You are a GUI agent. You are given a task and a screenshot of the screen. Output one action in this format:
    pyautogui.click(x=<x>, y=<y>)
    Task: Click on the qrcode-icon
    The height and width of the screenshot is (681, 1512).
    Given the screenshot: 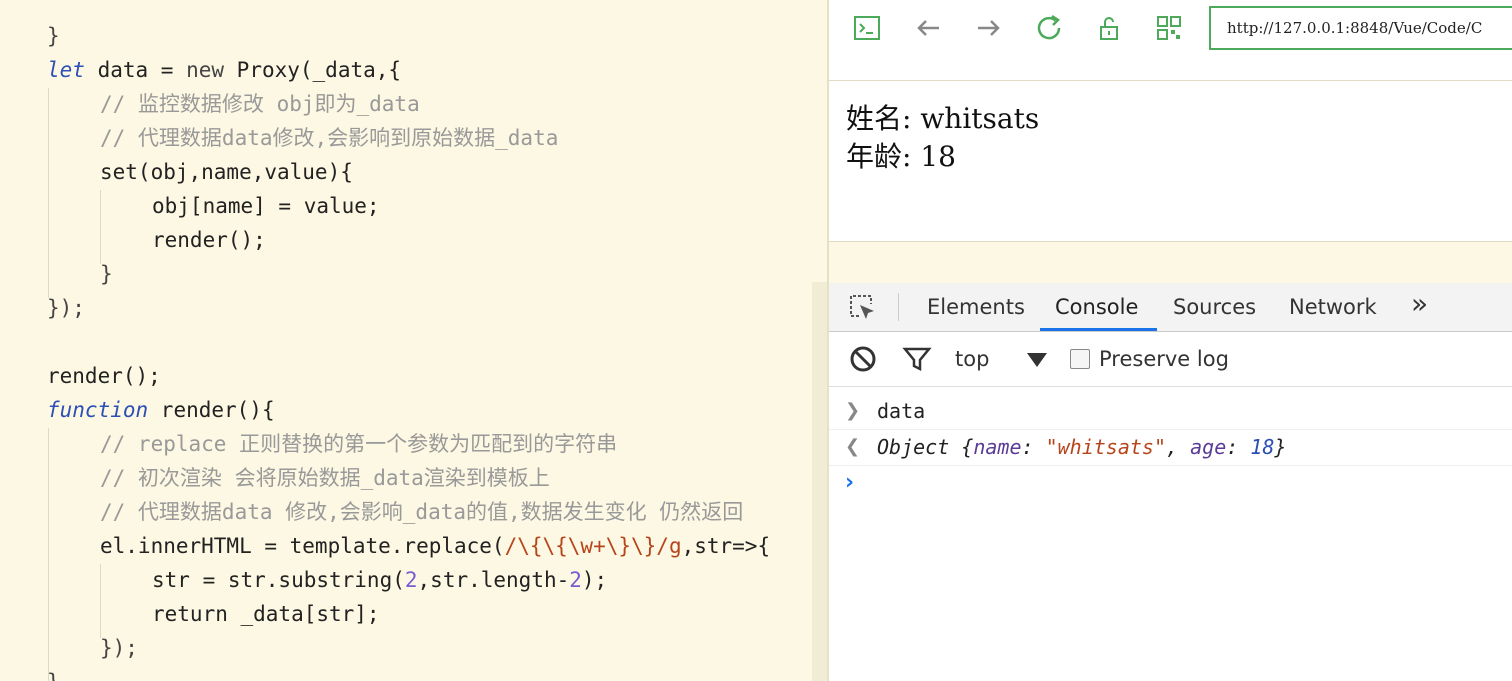 What is the action you would take?
    pyautogui.click(x=1169, y=28)
    